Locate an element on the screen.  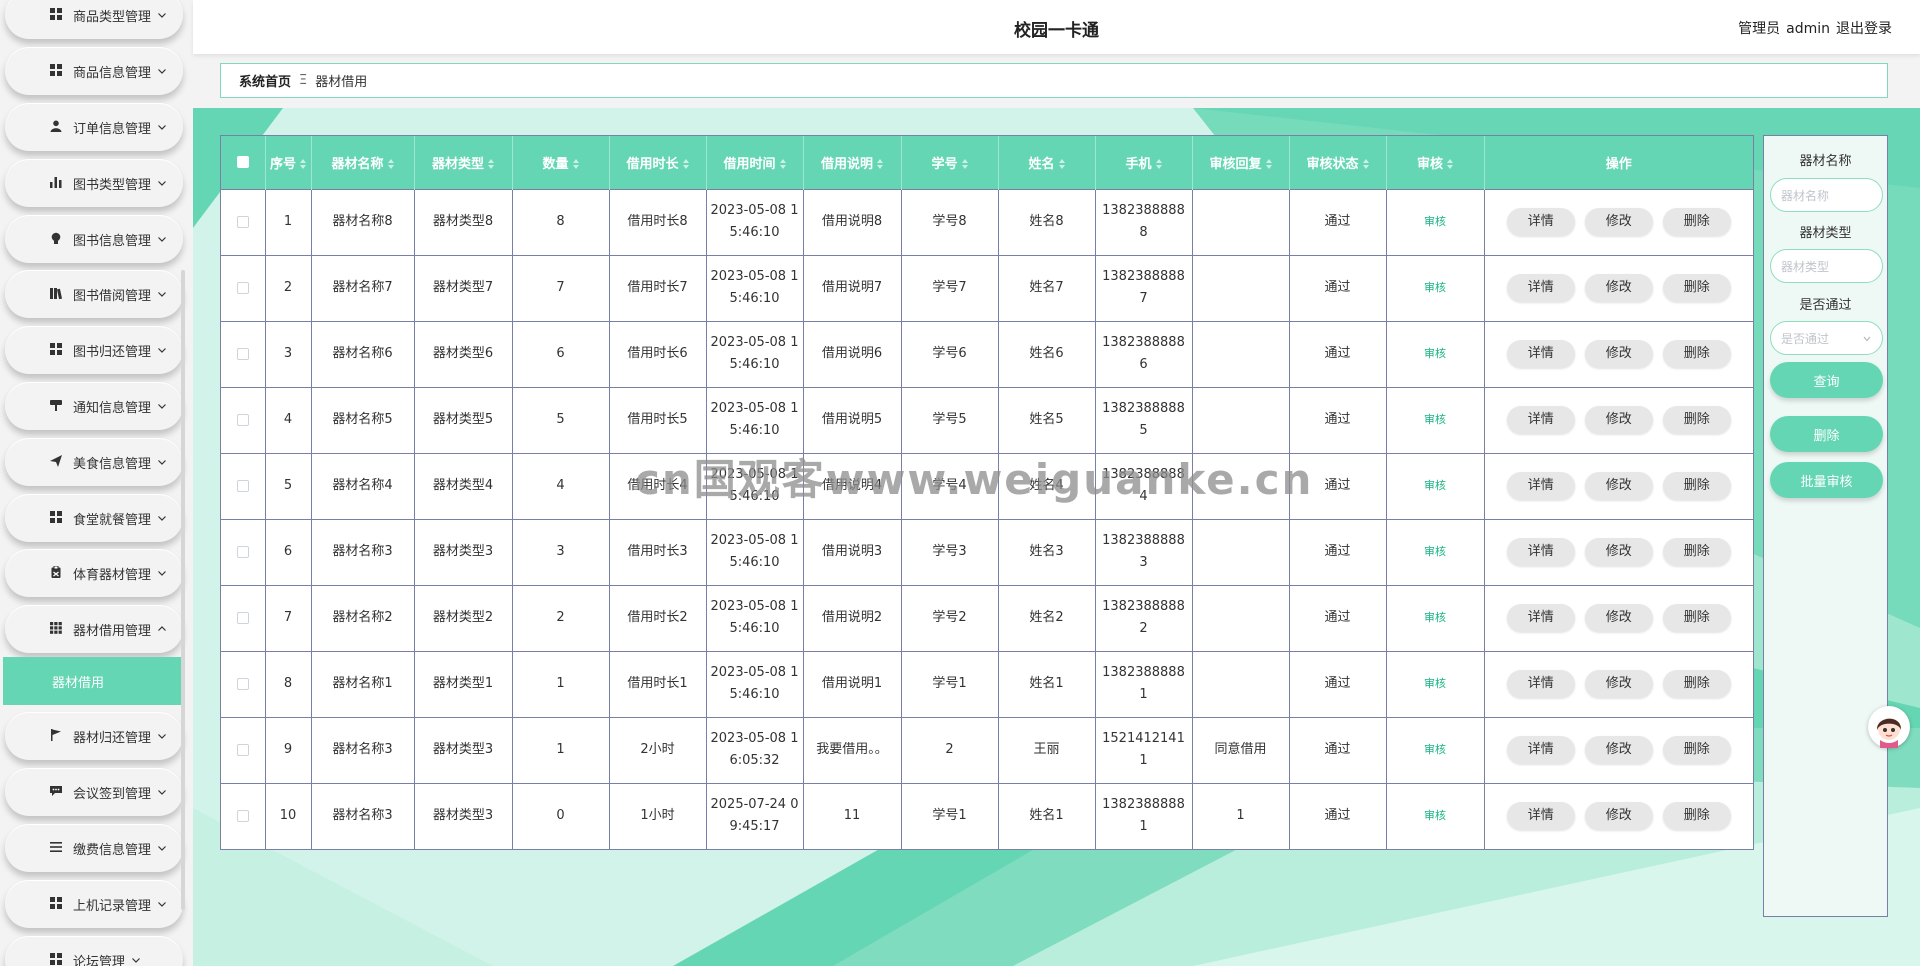
sidebar-subitem-active: 器材借用 is located at coordinates (93, 681).